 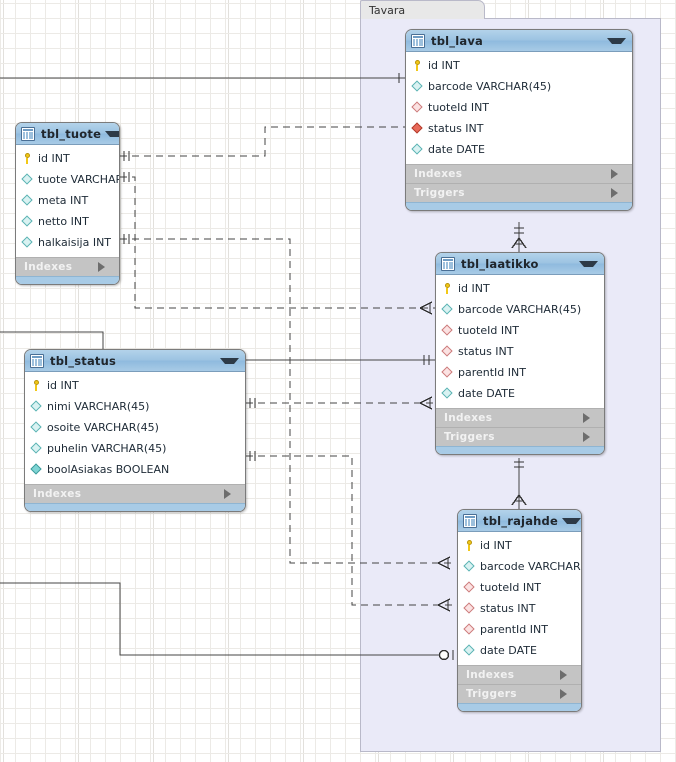 I want to click on column-row: meta INT, so click(x=67, y=200).